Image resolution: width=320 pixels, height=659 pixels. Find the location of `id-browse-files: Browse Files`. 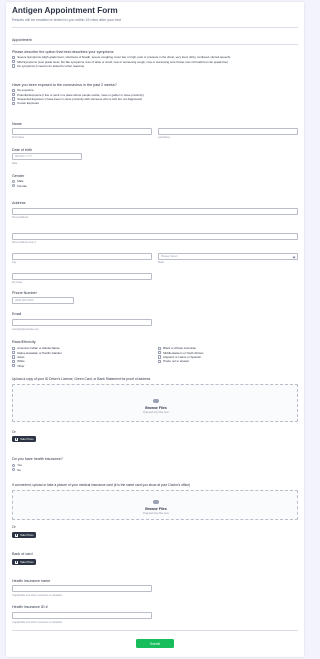

id-browse-files: Browse Files is located at coordinates (156, 408).